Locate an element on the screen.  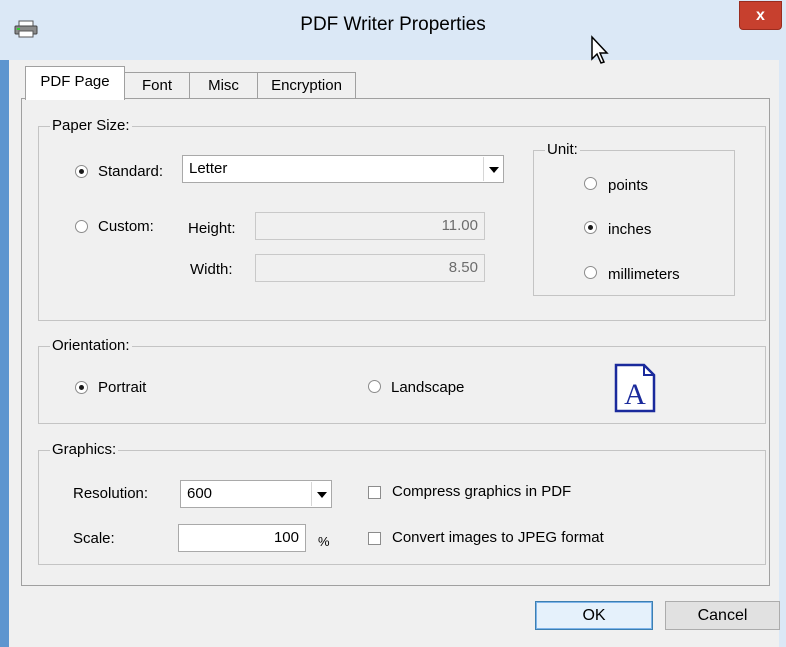
width-label: Width: is located at coordinates (211, 269).